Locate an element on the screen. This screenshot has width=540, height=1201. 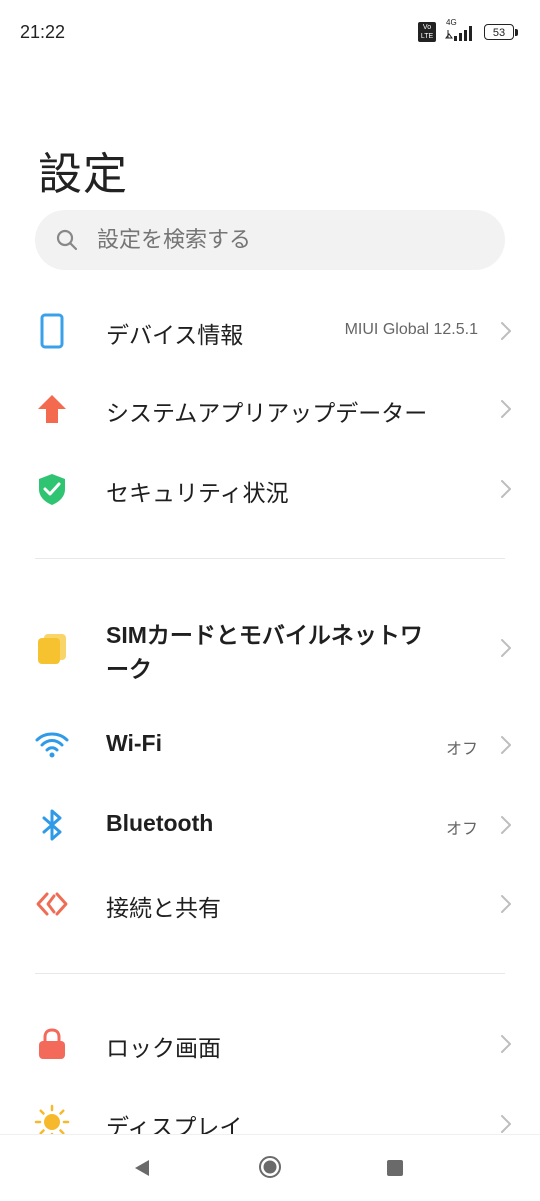
settings-item-label: デバイス情報 is located at coordinates (175, 335).